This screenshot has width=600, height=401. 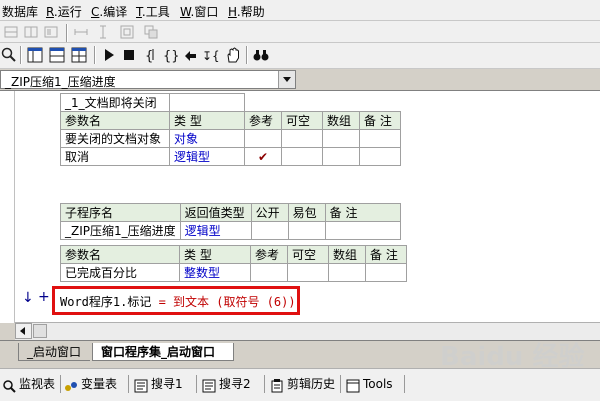 I want to click on alignment-toolbar, so click(x=300, y=32).